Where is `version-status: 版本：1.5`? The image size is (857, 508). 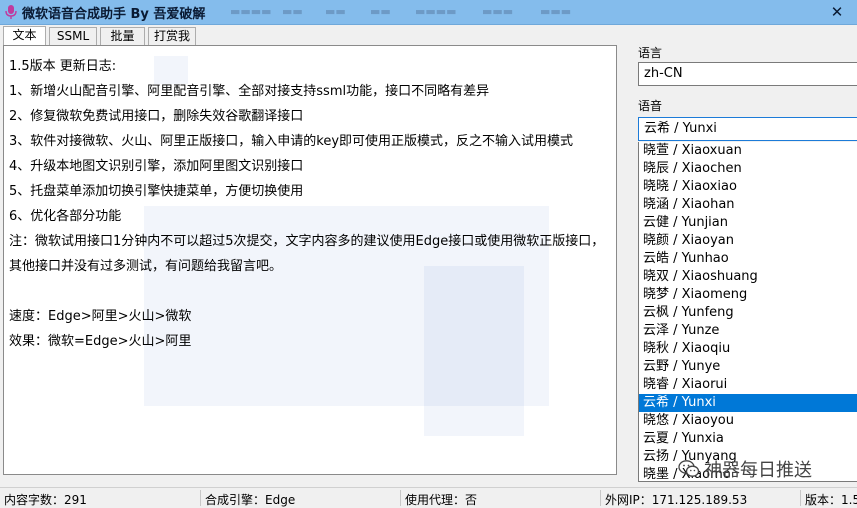 version-status: 版本：1.5 is located at coordinates (831, 500).